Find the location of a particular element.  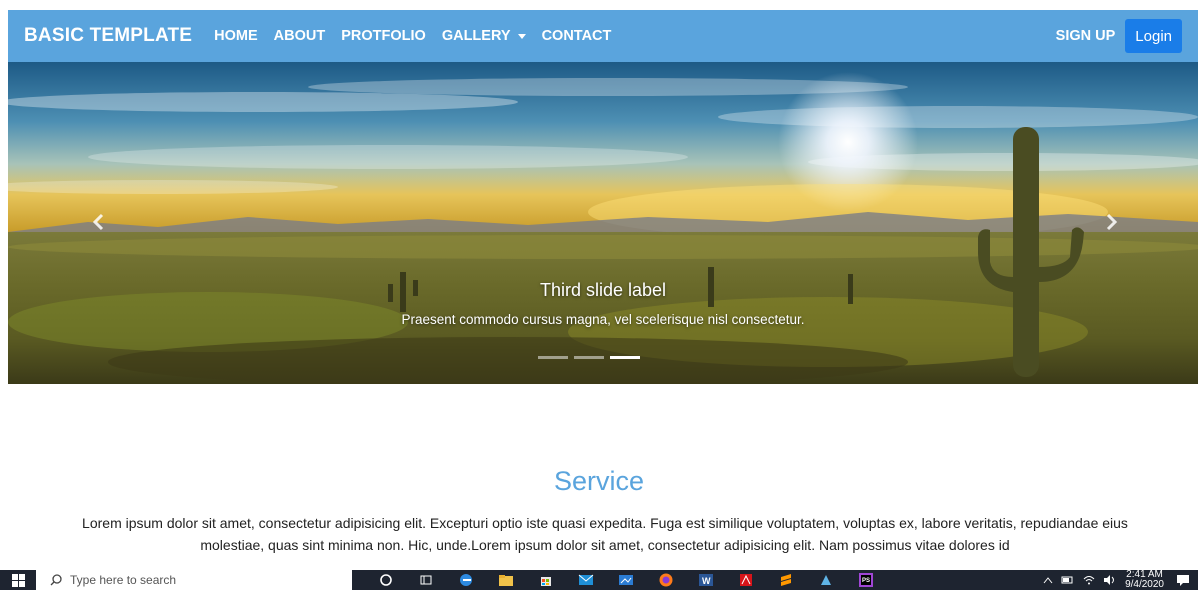

file-explorer-icon is located at coordinates (506, 580).